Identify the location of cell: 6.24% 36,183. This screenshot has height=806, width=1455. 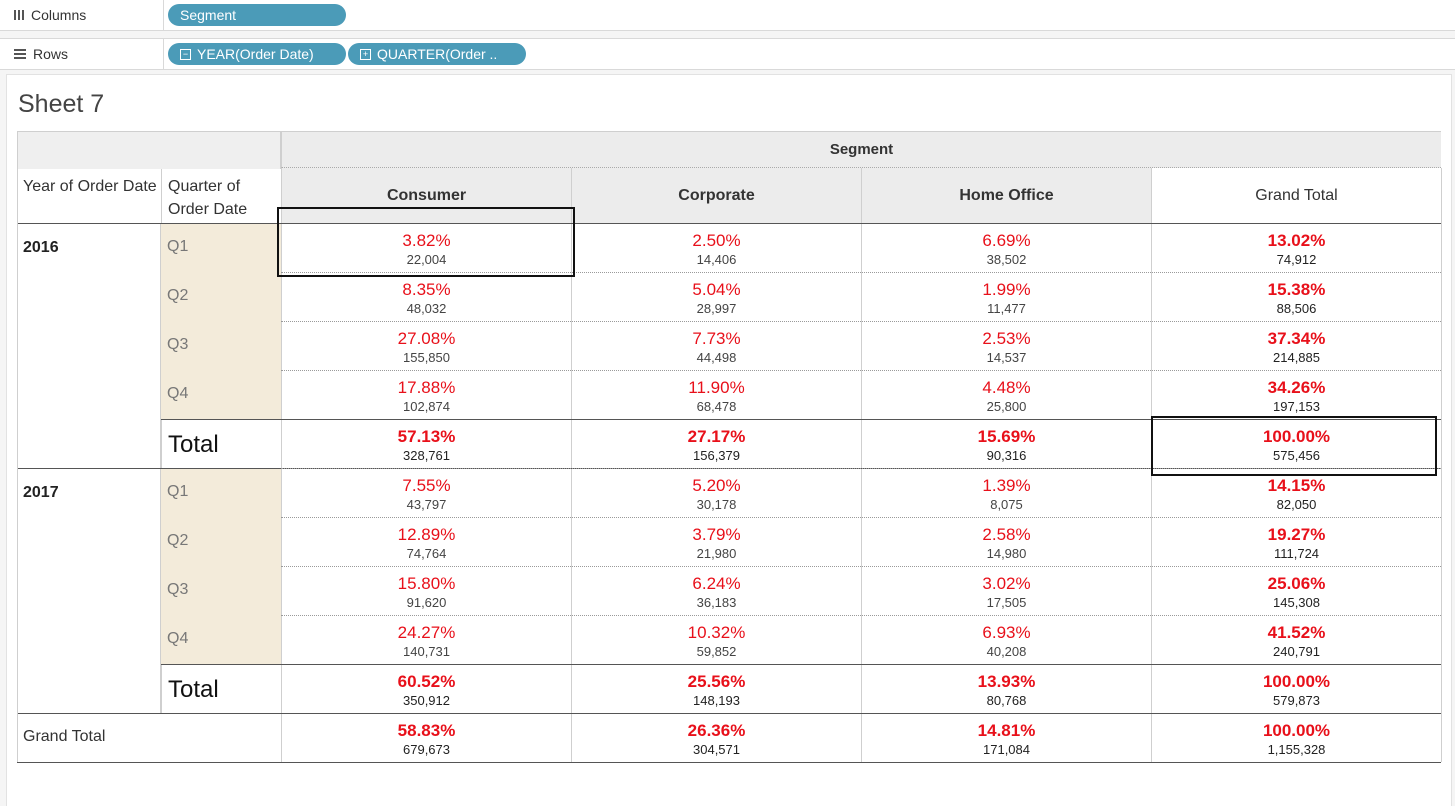
(716, 590).